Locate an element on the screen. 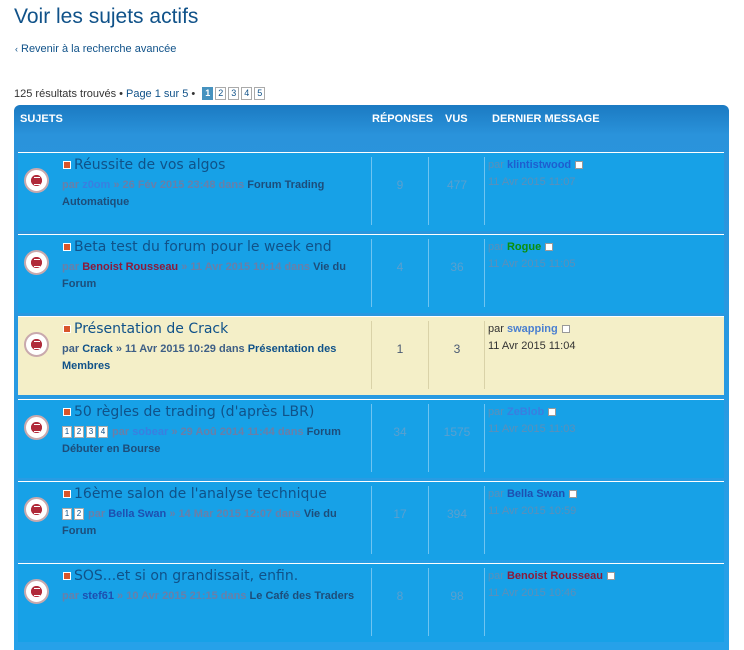 This screenshot has height=650, width=744. last-post-cell: par Bella Swan 11 Avr 2015 10:59 is located at coordinates (603, 503).